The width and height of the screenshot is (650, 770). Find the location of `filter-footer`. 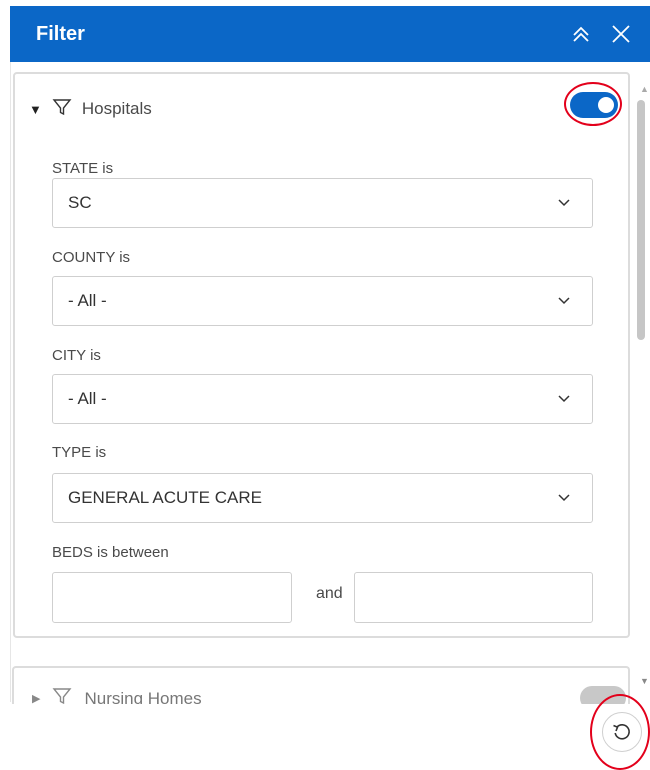

filter-footer is located at coordinates (325, 737).